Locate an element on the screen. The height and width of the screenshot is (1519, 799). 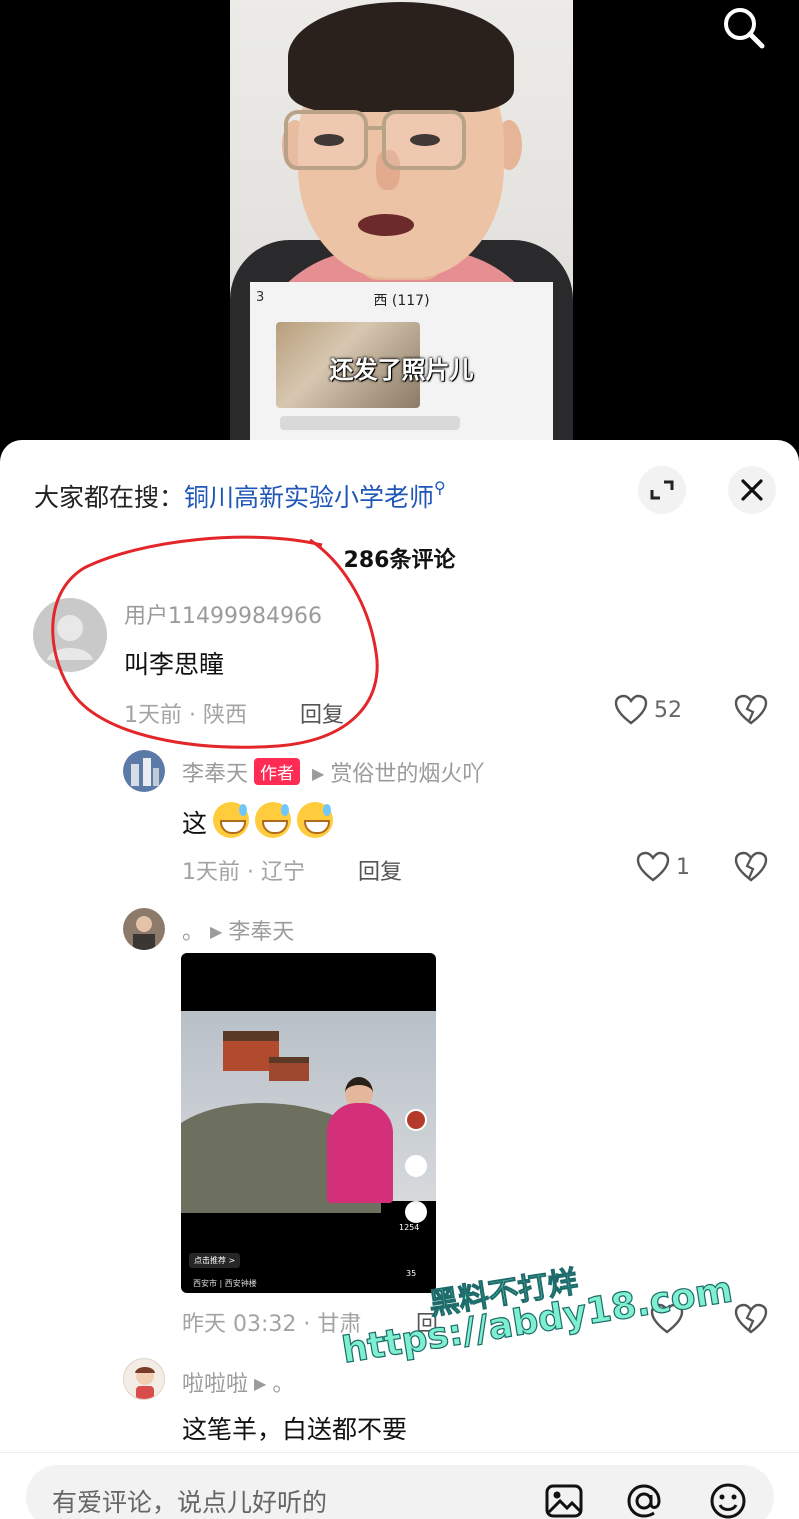
reply-username: 李奉天 is located at coordinates (215, 774).